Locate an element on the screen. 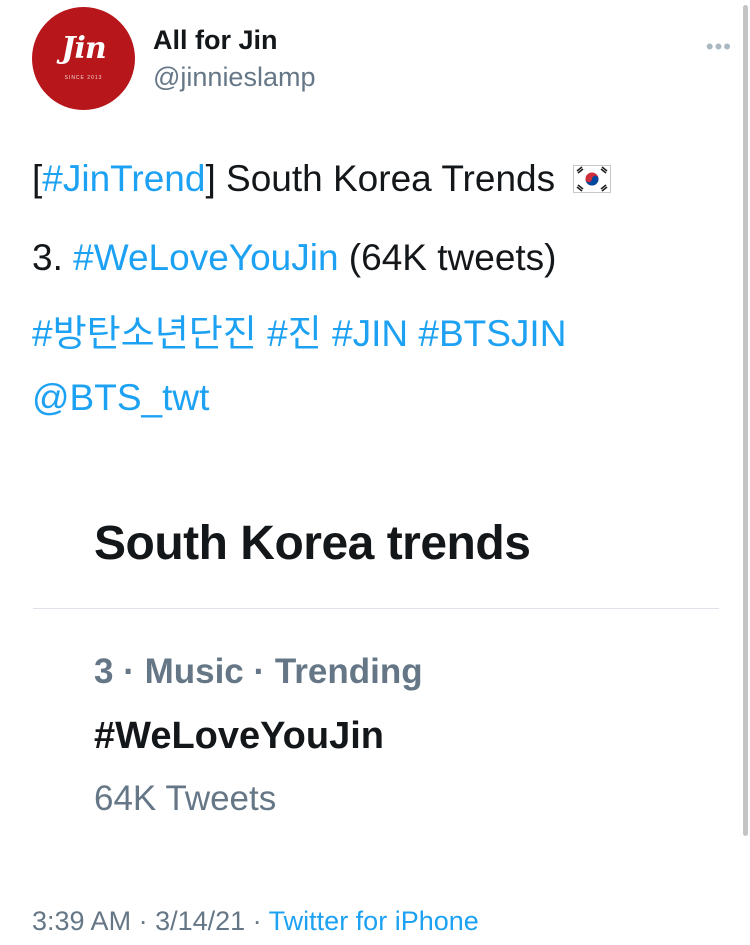 Image resolution: width=750 pixels, height=945 pixels. avatar-logo-subtext: SINCE 2013 is located at coordinates (83, 78).